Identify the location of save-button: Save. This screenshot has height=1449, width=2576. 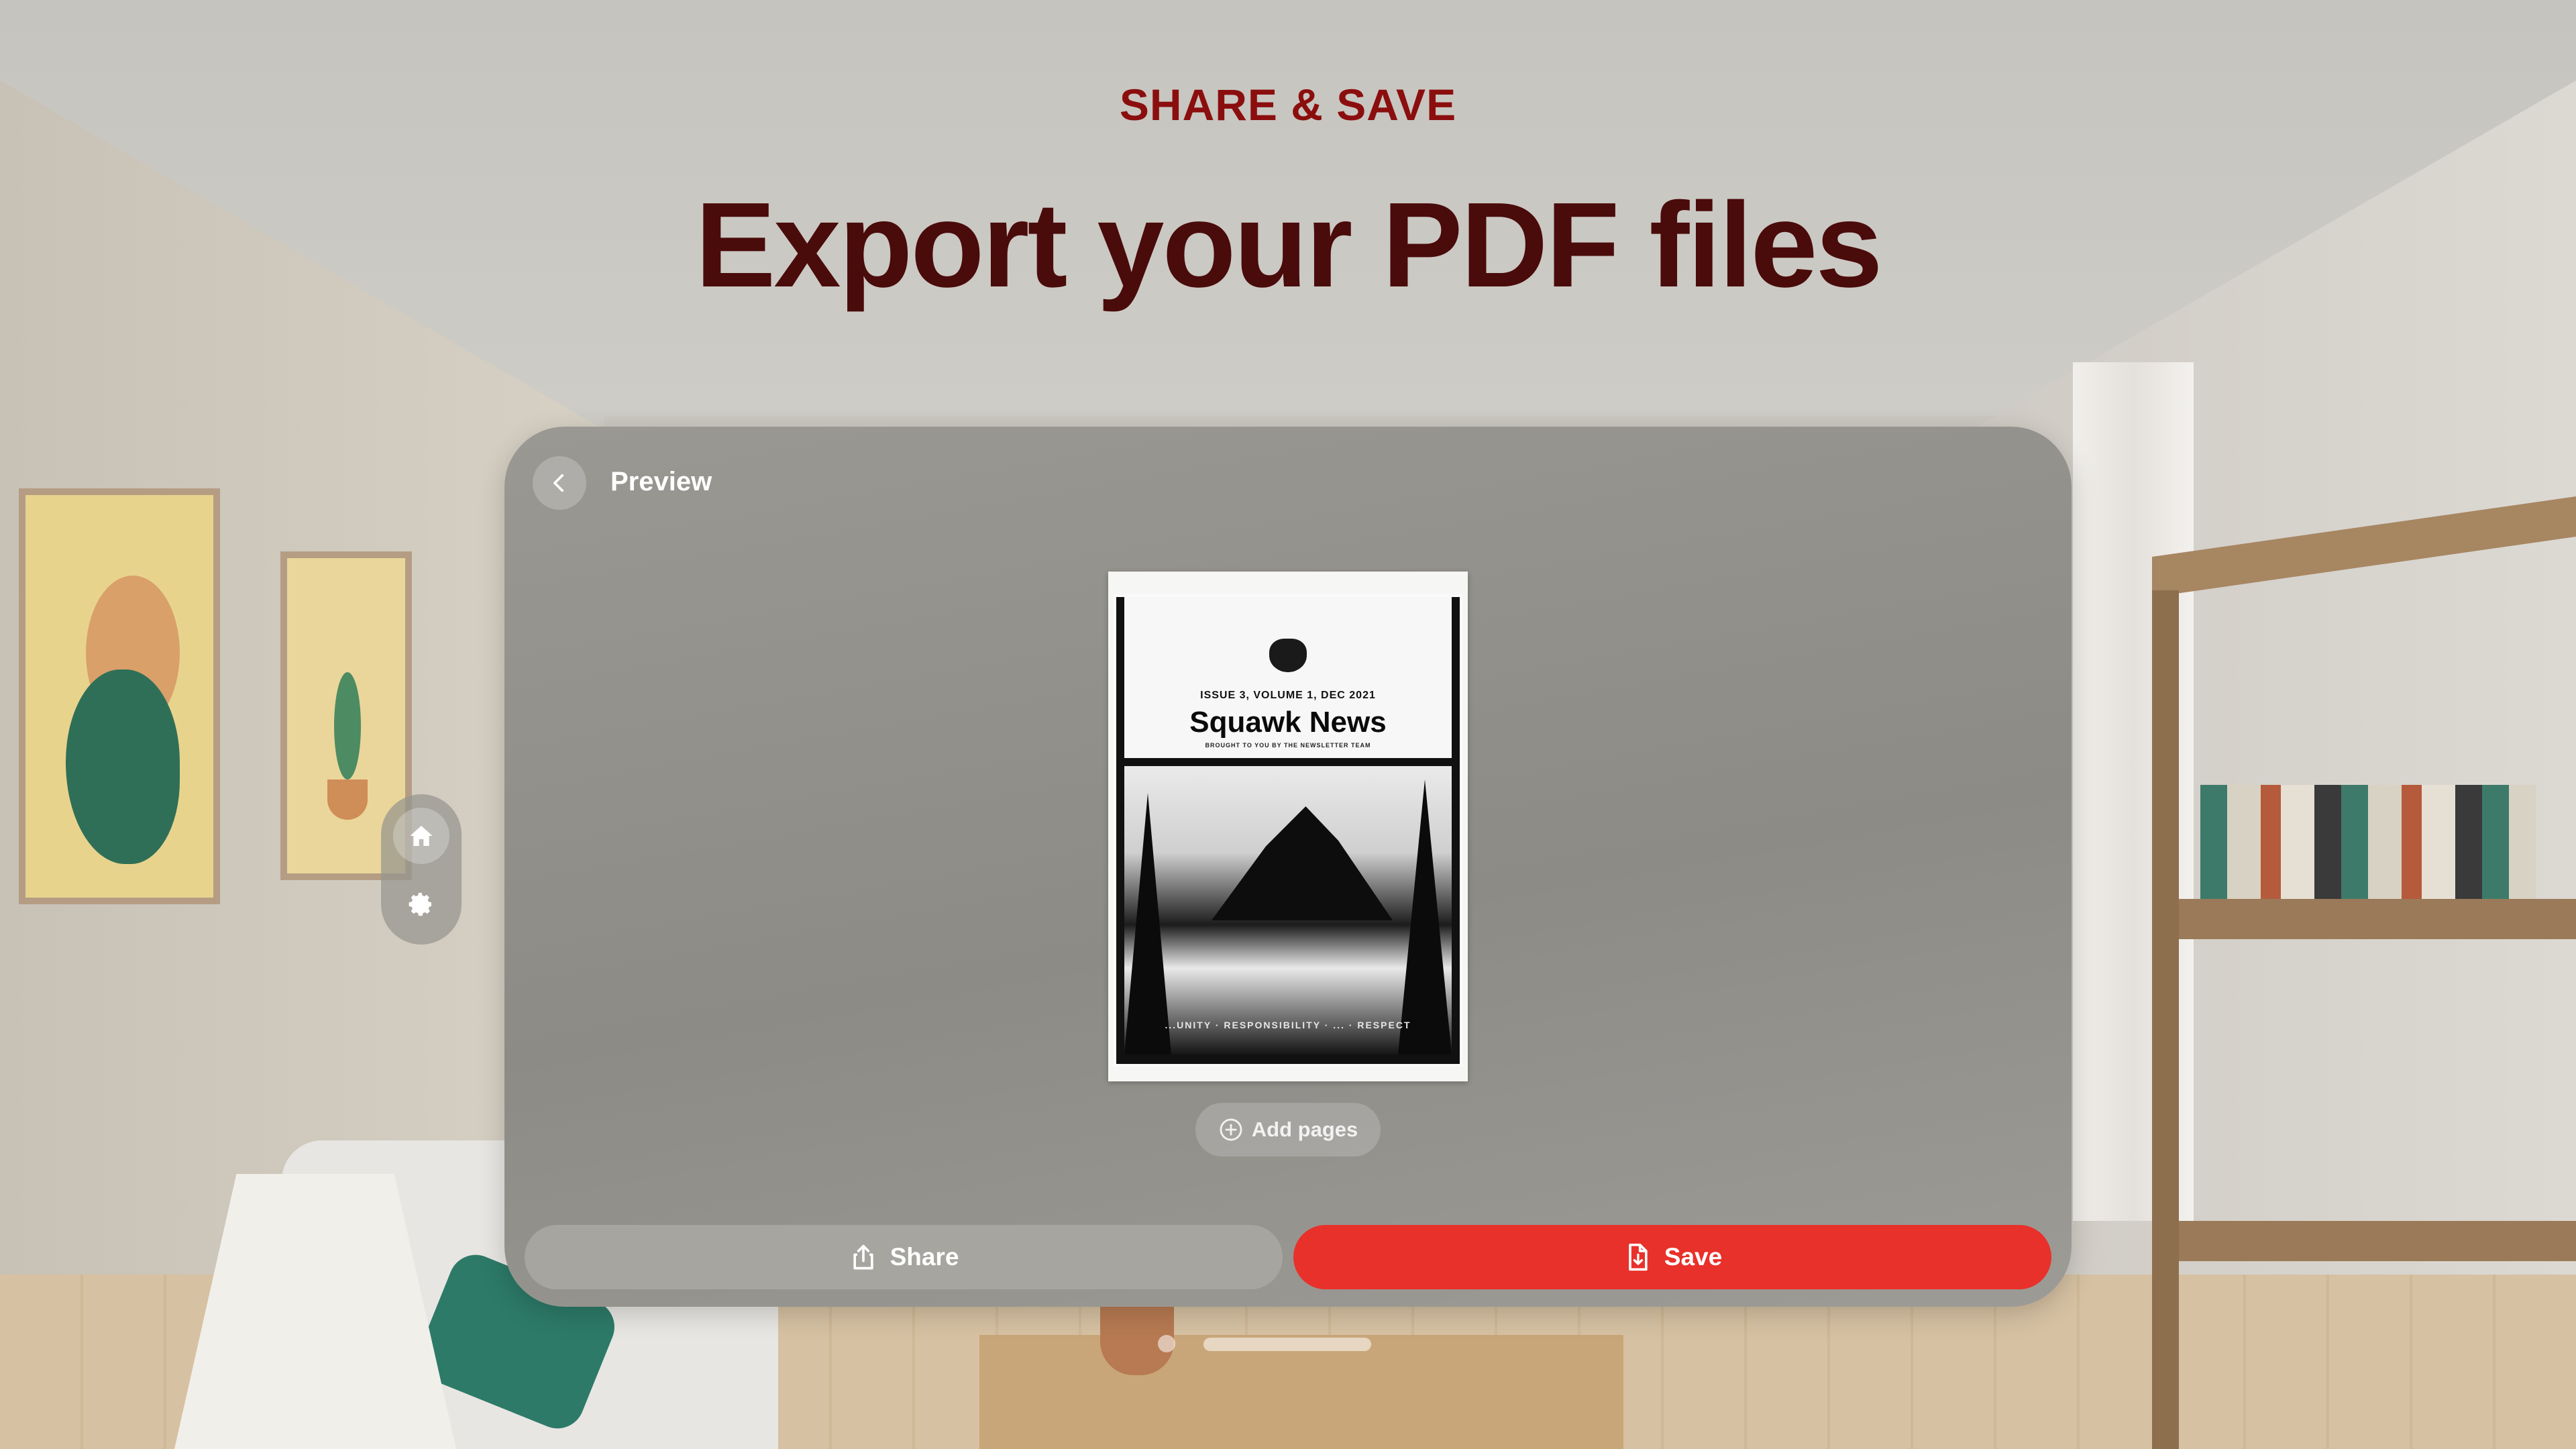
(1672, 1257).